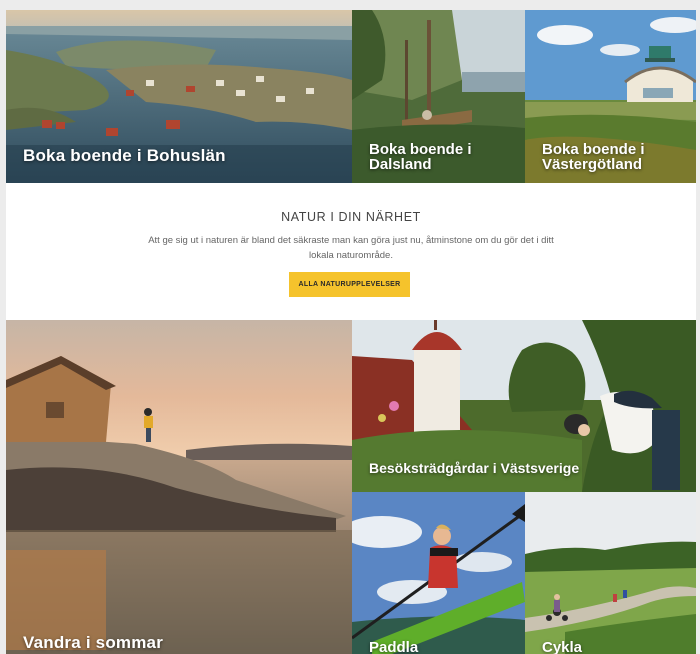  What do you see at coordinates (562, 646) in the screenshot?
I see `tile-cykla-label: Cykla` at bounding box center [562, 646].